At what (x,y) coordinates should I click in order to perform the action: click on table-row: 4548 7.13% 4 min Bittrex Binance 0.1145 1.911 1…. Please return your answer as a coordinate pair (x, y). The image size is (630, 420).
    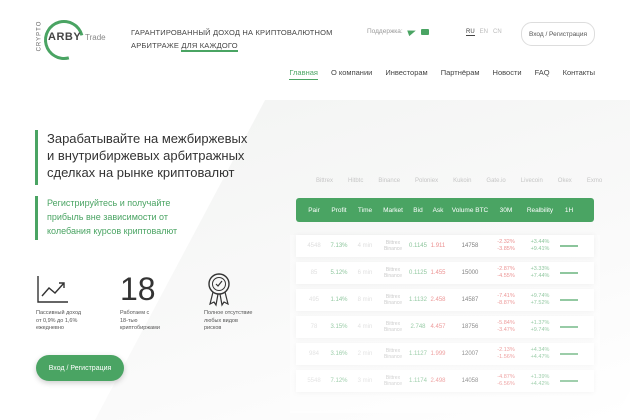
    Looking at the image, I should click on (445, 246).